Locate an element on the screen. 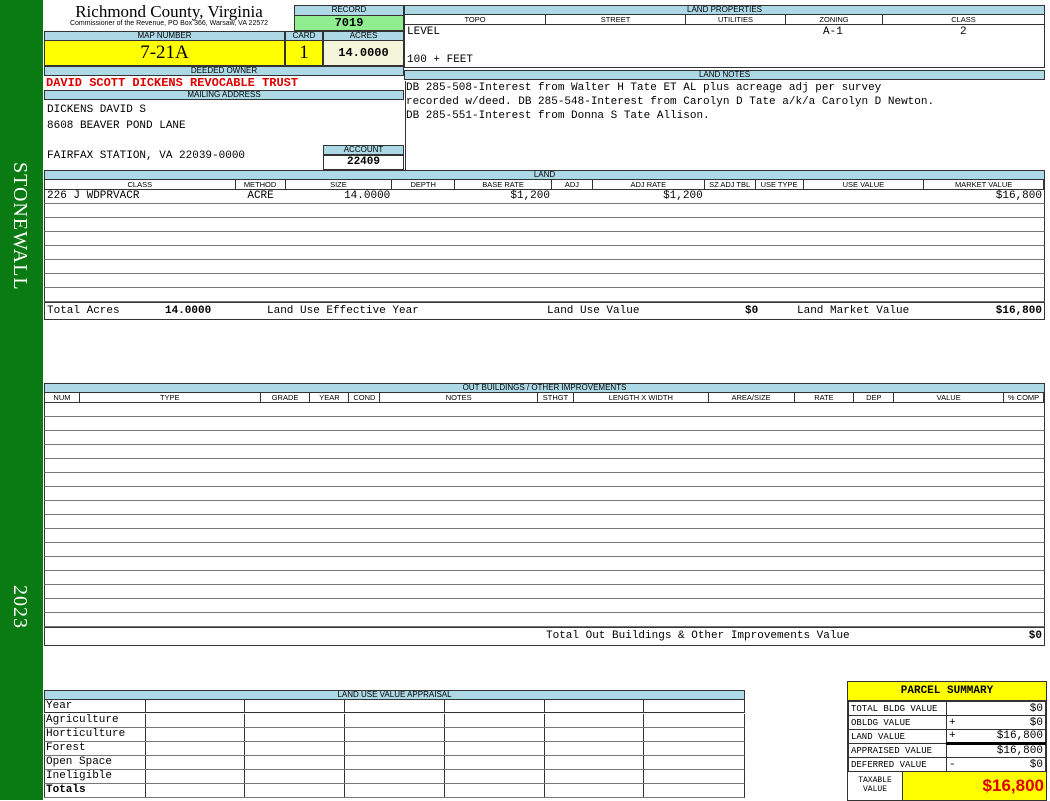 The image size is (1050, 801). land-col-header: DEPTH is located at coordinates (424, 184).